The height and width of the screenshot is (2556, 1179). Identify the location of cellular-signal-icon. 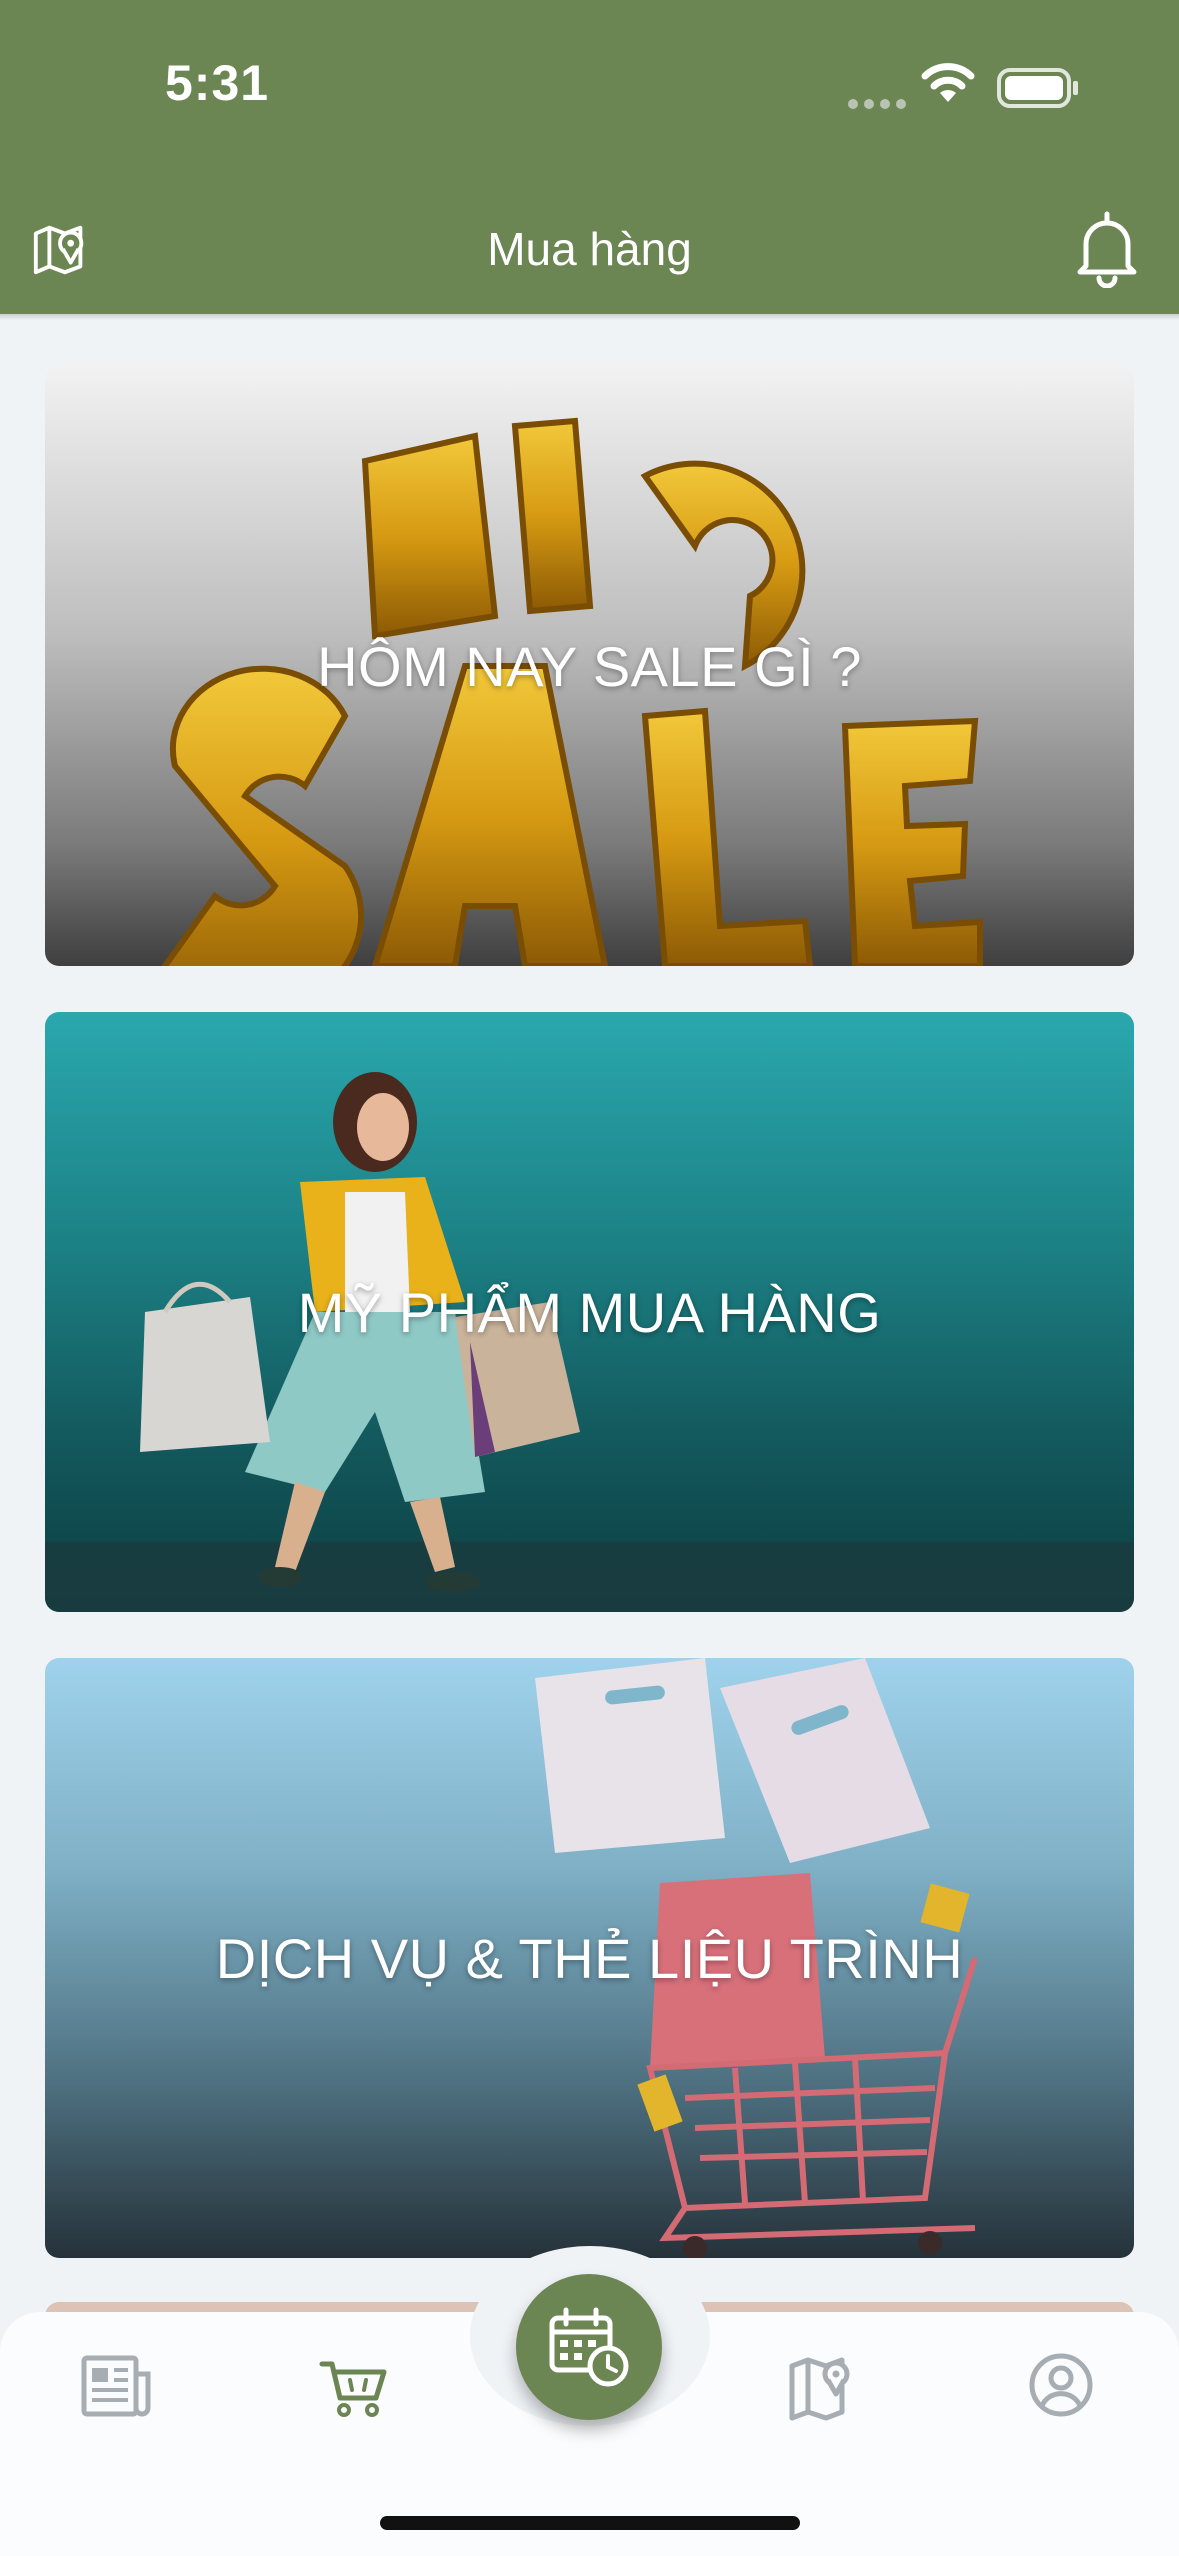
(880, 105).